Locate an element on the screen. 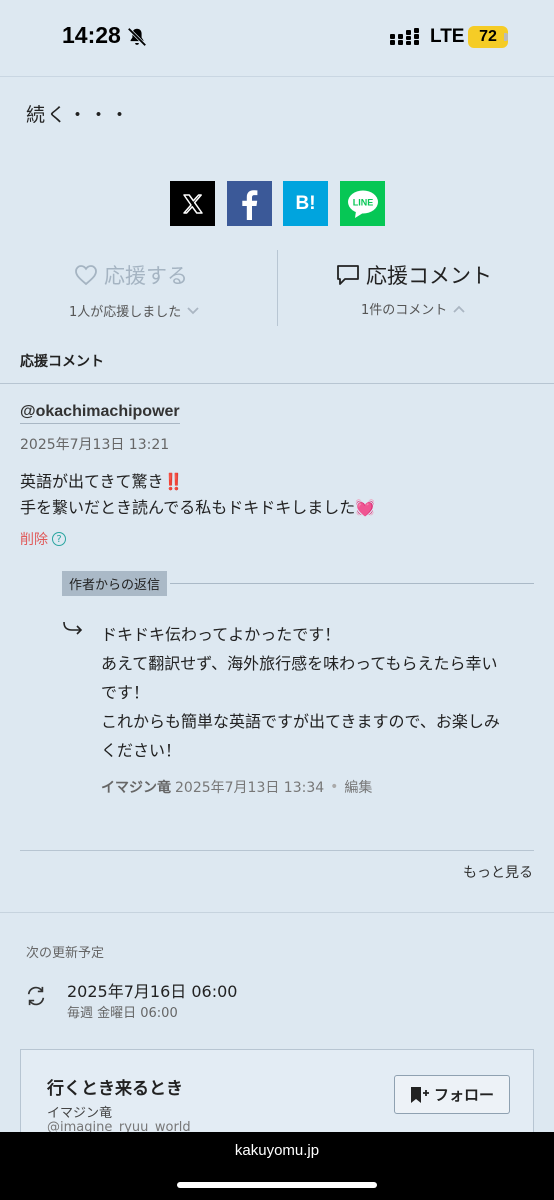 The height and width of the screenshot is (1200, 554). follow-label: フォロー is located at coordinates (463, 1095).